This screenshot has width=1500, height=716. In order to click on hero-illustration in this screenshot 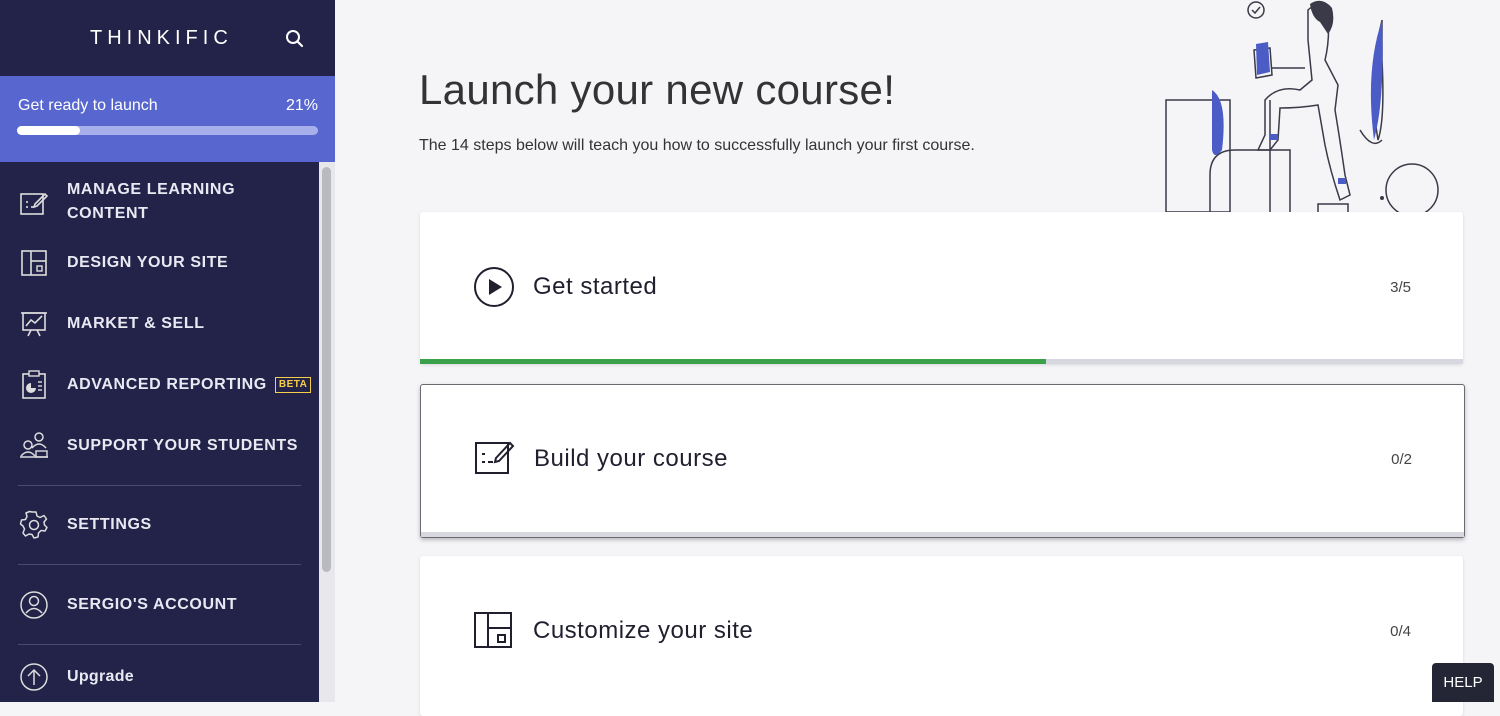, I will do `click(1305, 108)`.